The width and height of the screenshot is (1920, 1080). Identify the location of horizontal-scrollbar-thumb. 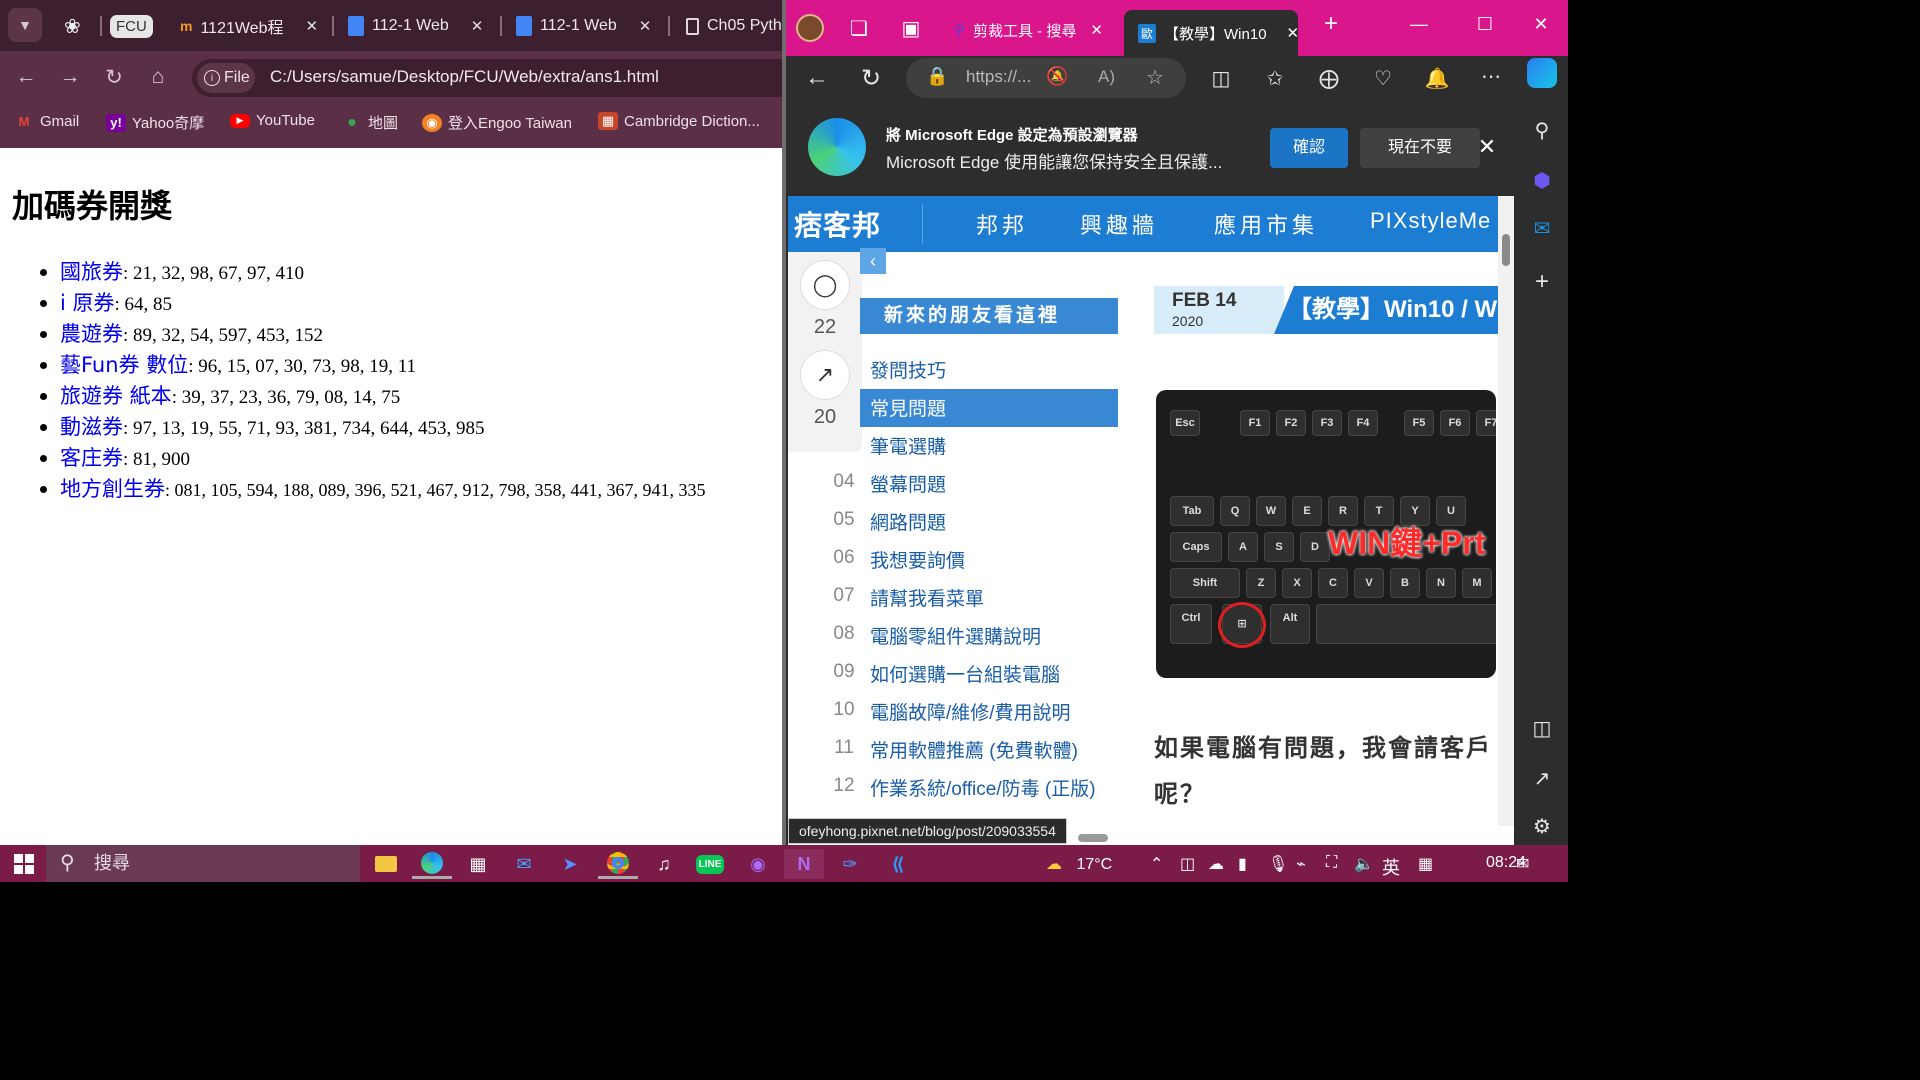
(1093, 838).